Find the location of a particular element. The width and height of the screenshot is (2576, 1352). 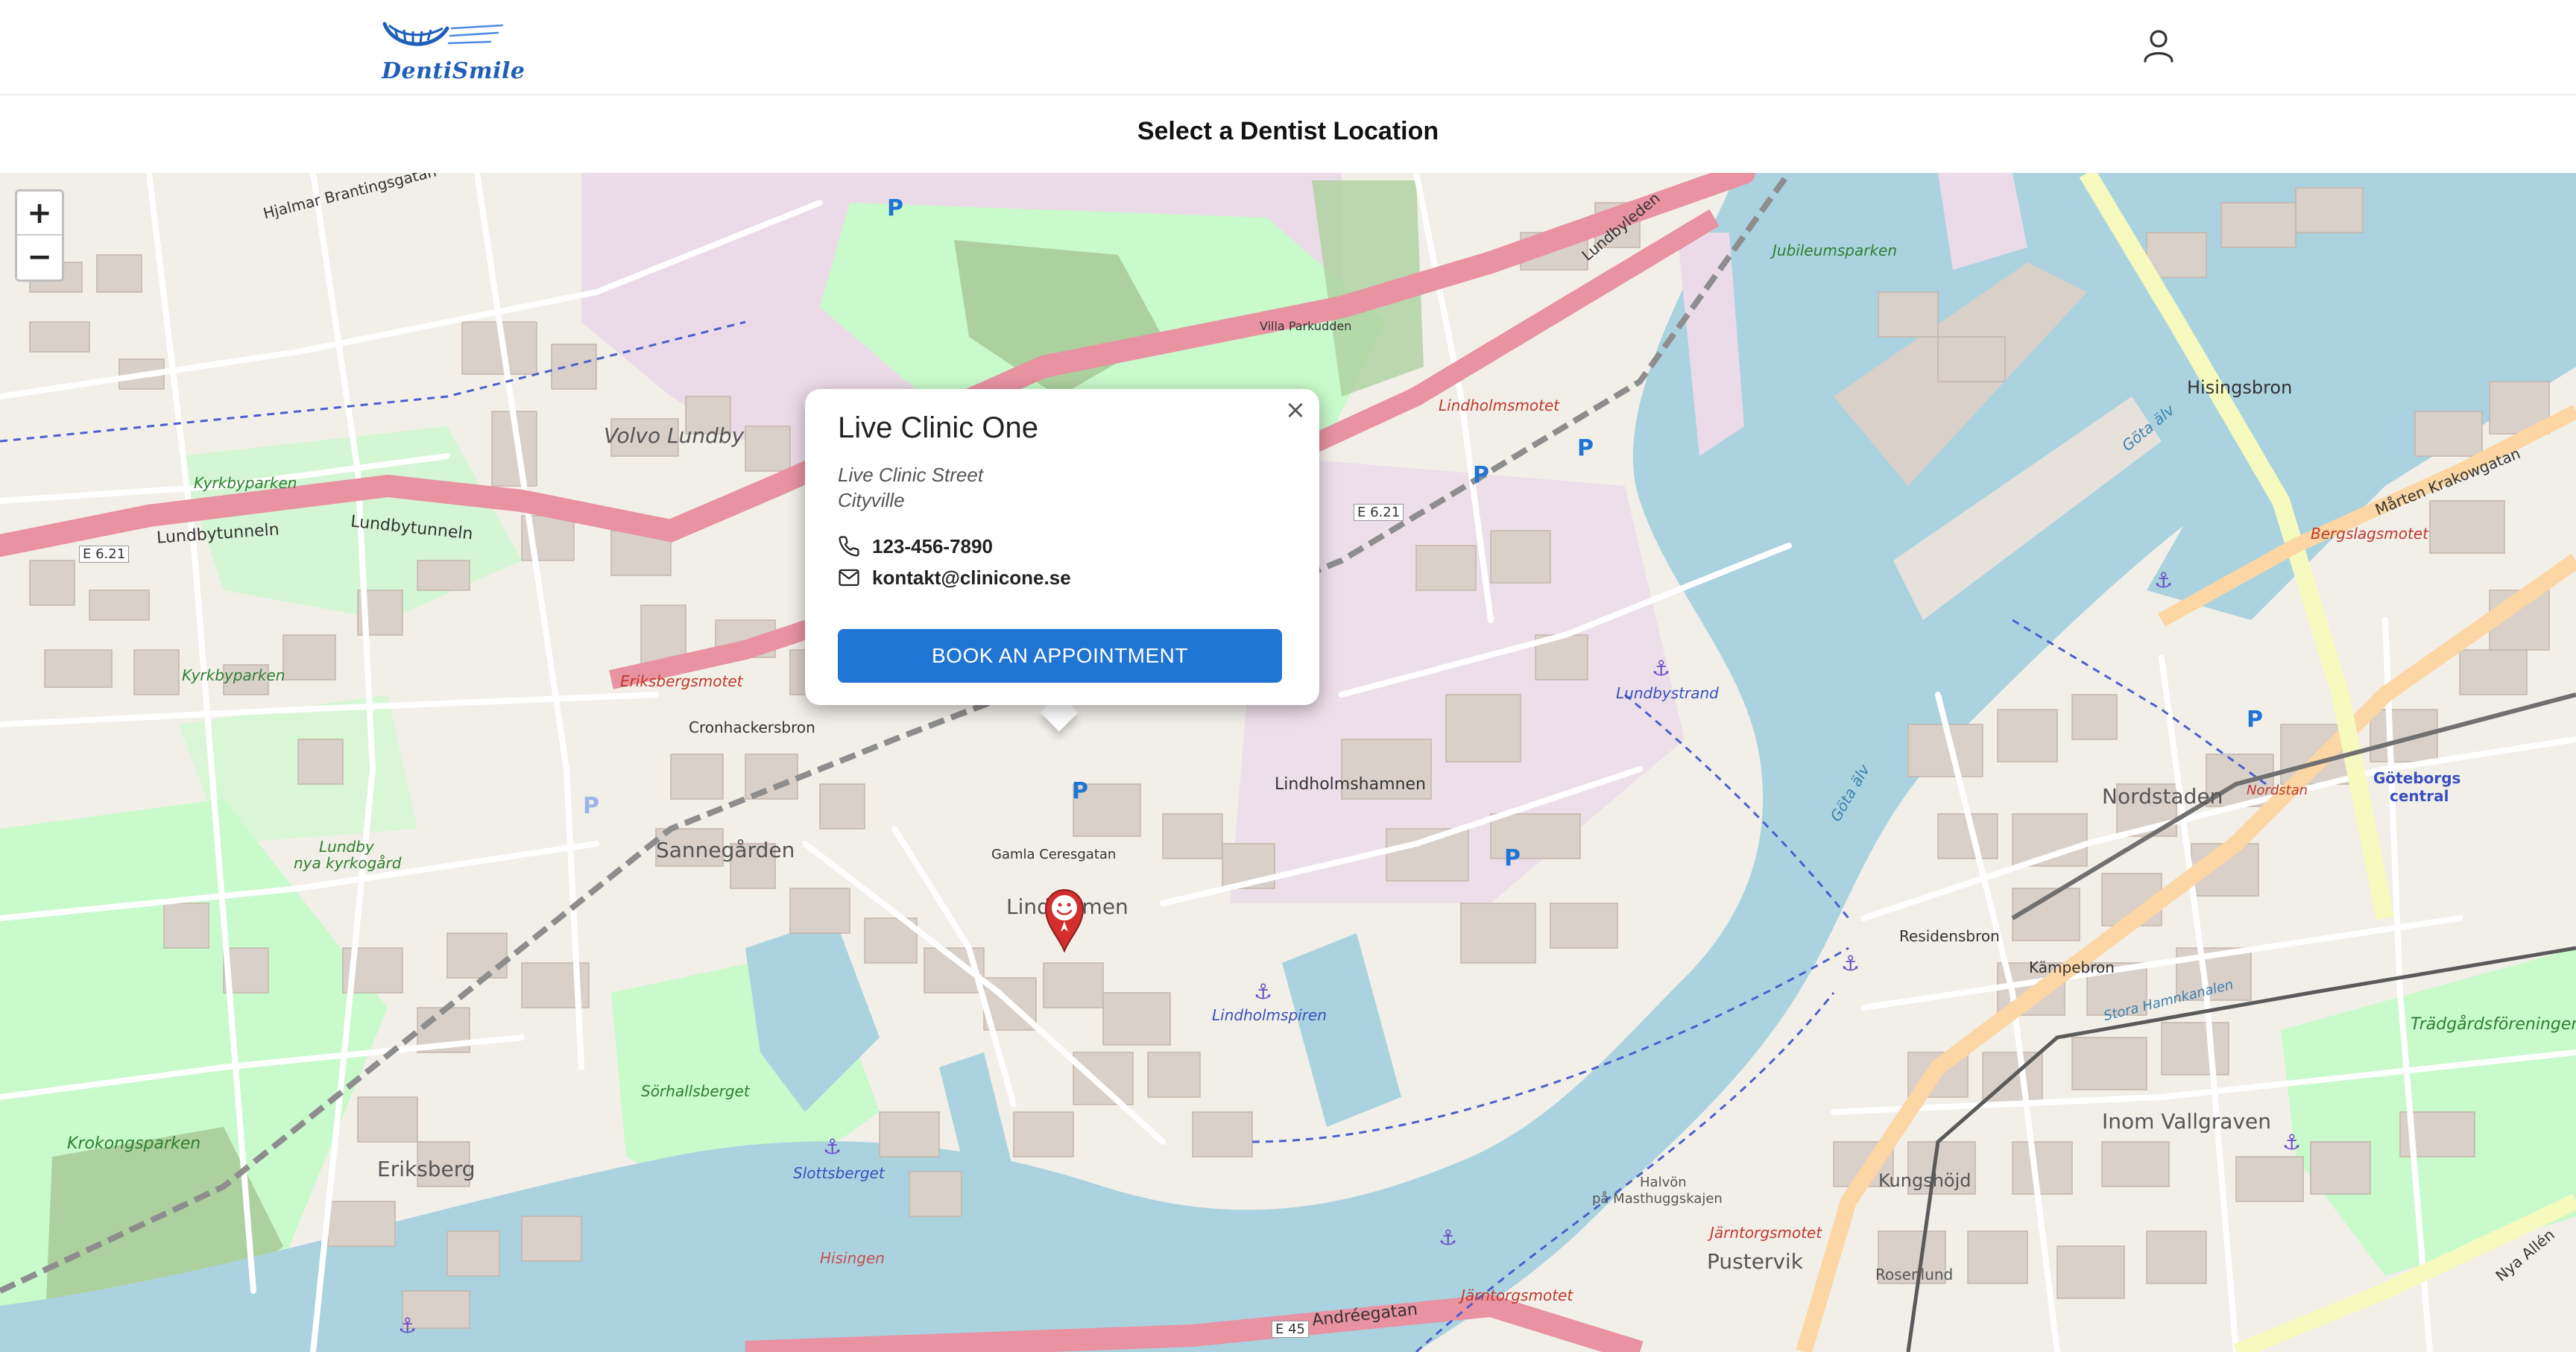

zoom-control: + − is located at coordinates (39, 235).